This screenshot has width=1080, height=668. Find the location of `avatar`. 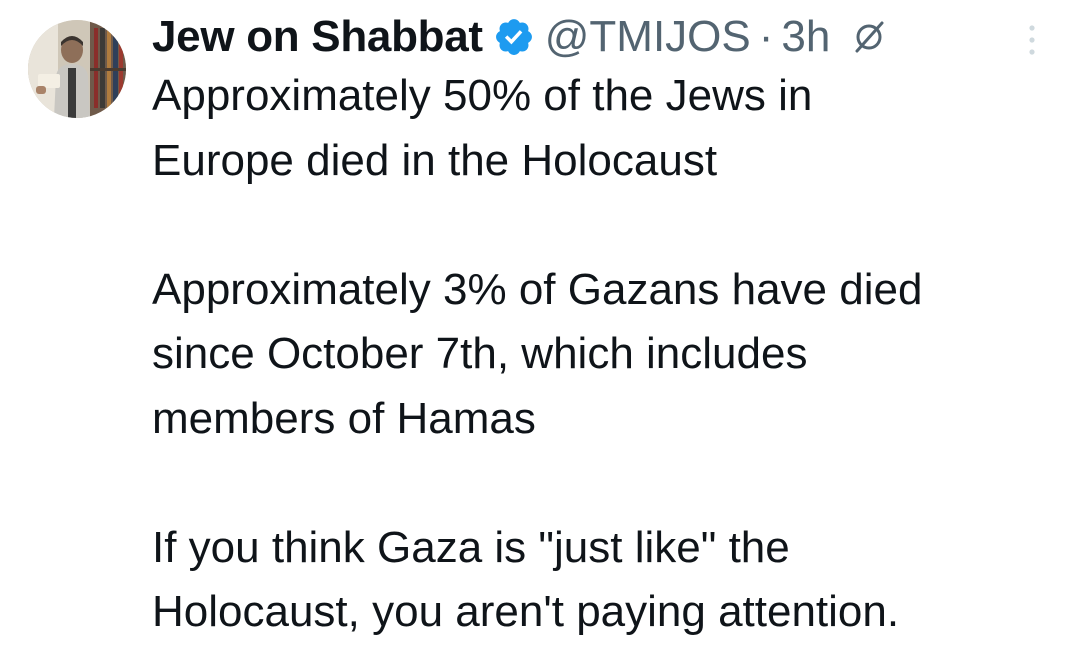

avatar is located at coordinates (77, 69).